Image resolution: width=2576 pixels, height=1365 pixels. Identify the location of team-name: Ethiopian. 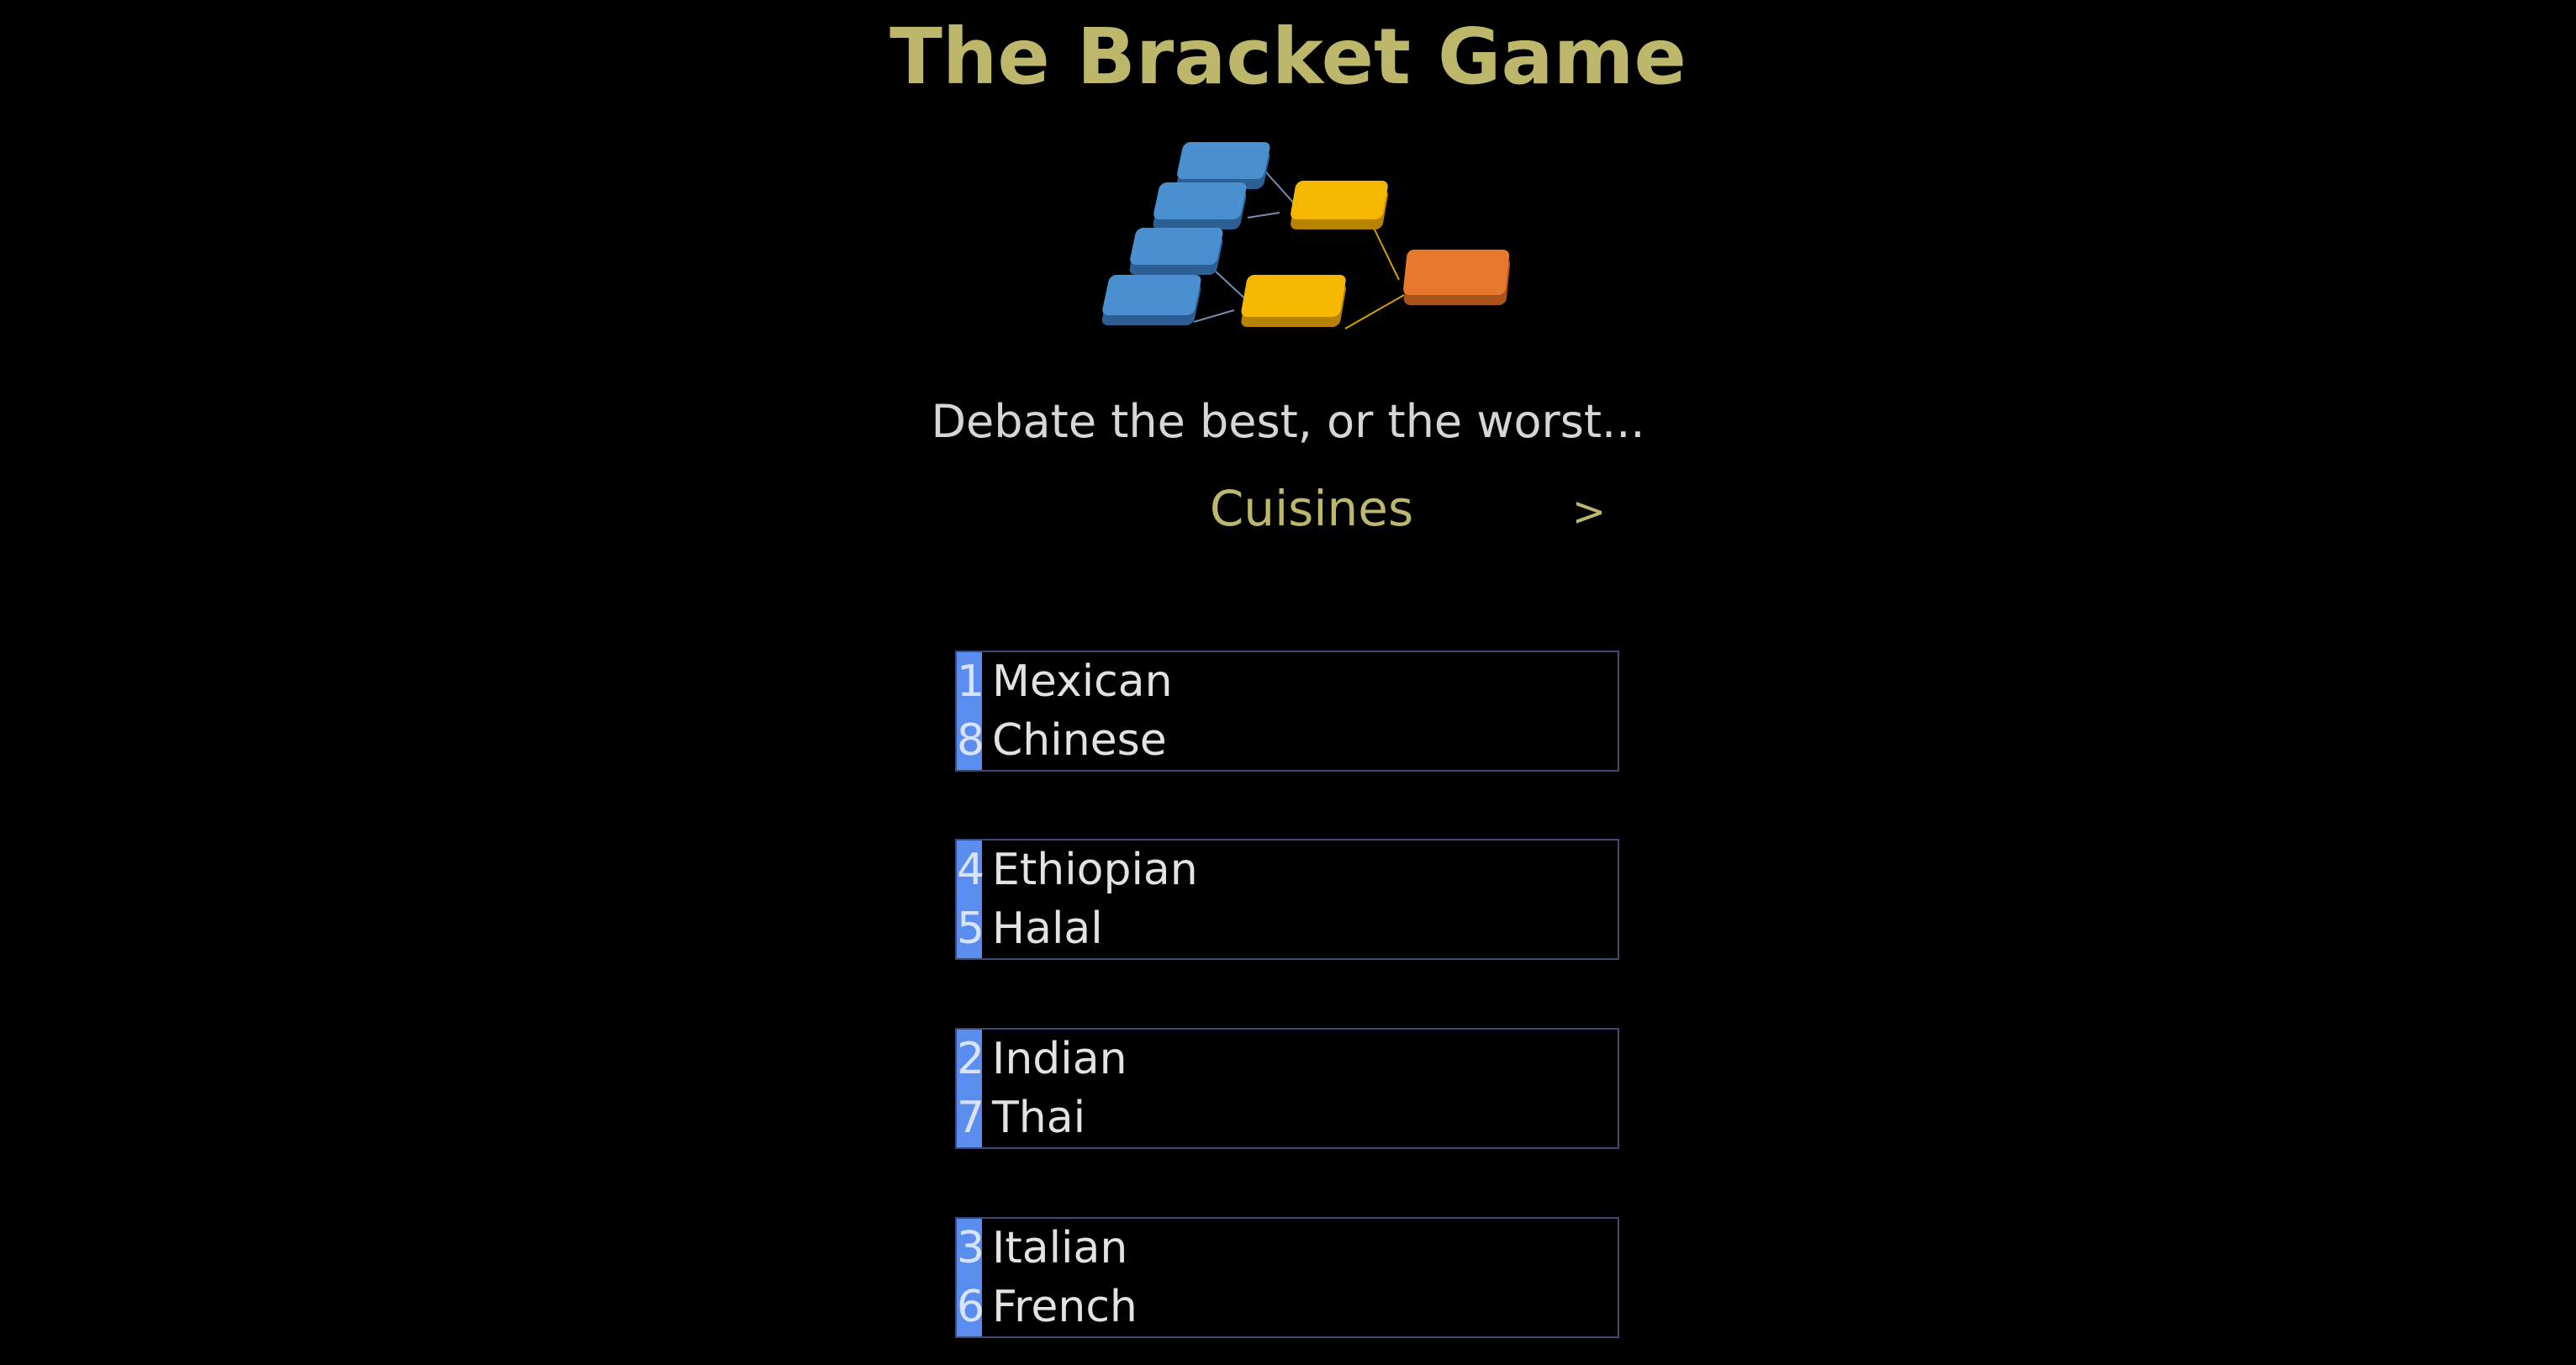
(1095, 870).